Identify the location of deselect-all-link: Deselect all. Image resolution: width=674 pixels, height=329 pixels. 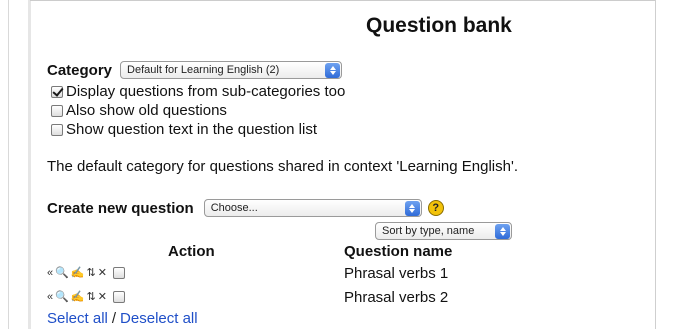
(159, 318).